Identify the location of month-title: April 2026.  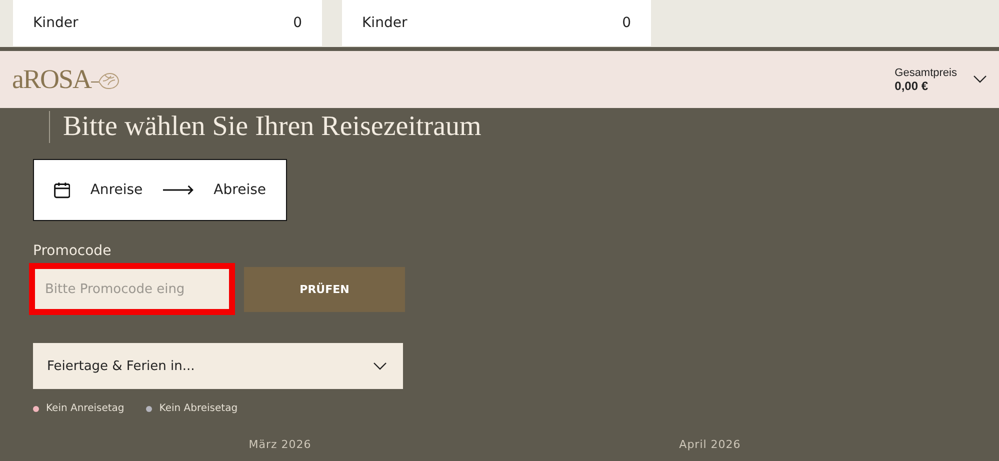
(710, 444).